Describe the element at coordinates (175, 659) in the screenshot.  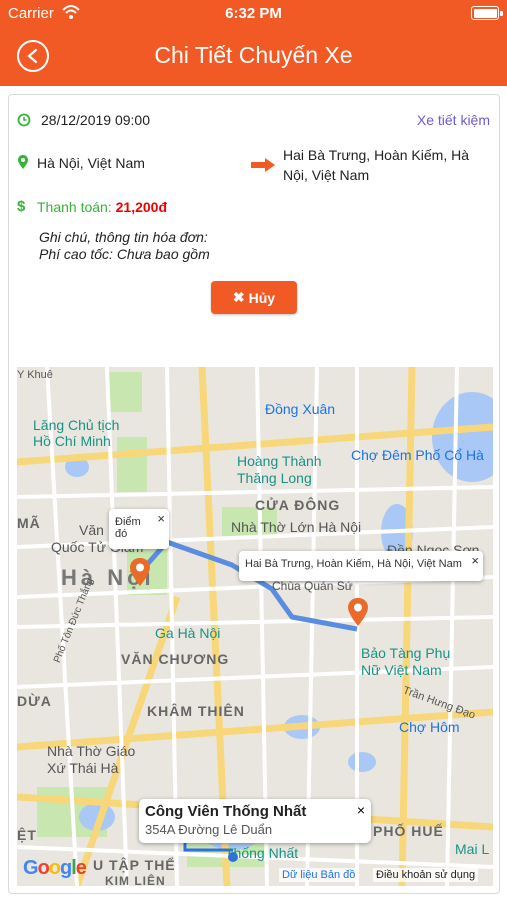
I see `map-label-van-chuong: VĂN CHƯƠNG` at that location.